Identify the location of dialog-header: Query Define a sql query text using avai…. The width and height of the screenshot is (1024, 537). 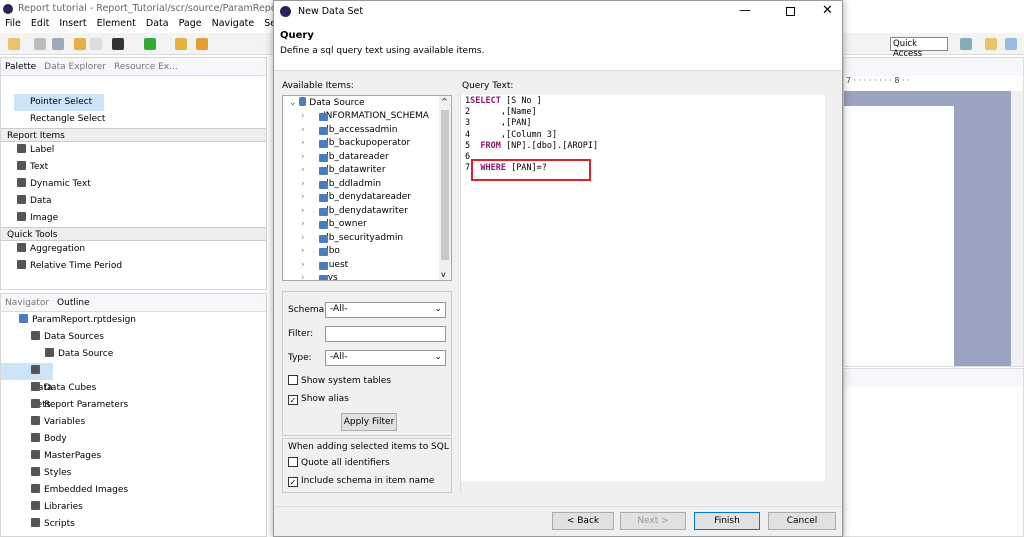
(558, 47).